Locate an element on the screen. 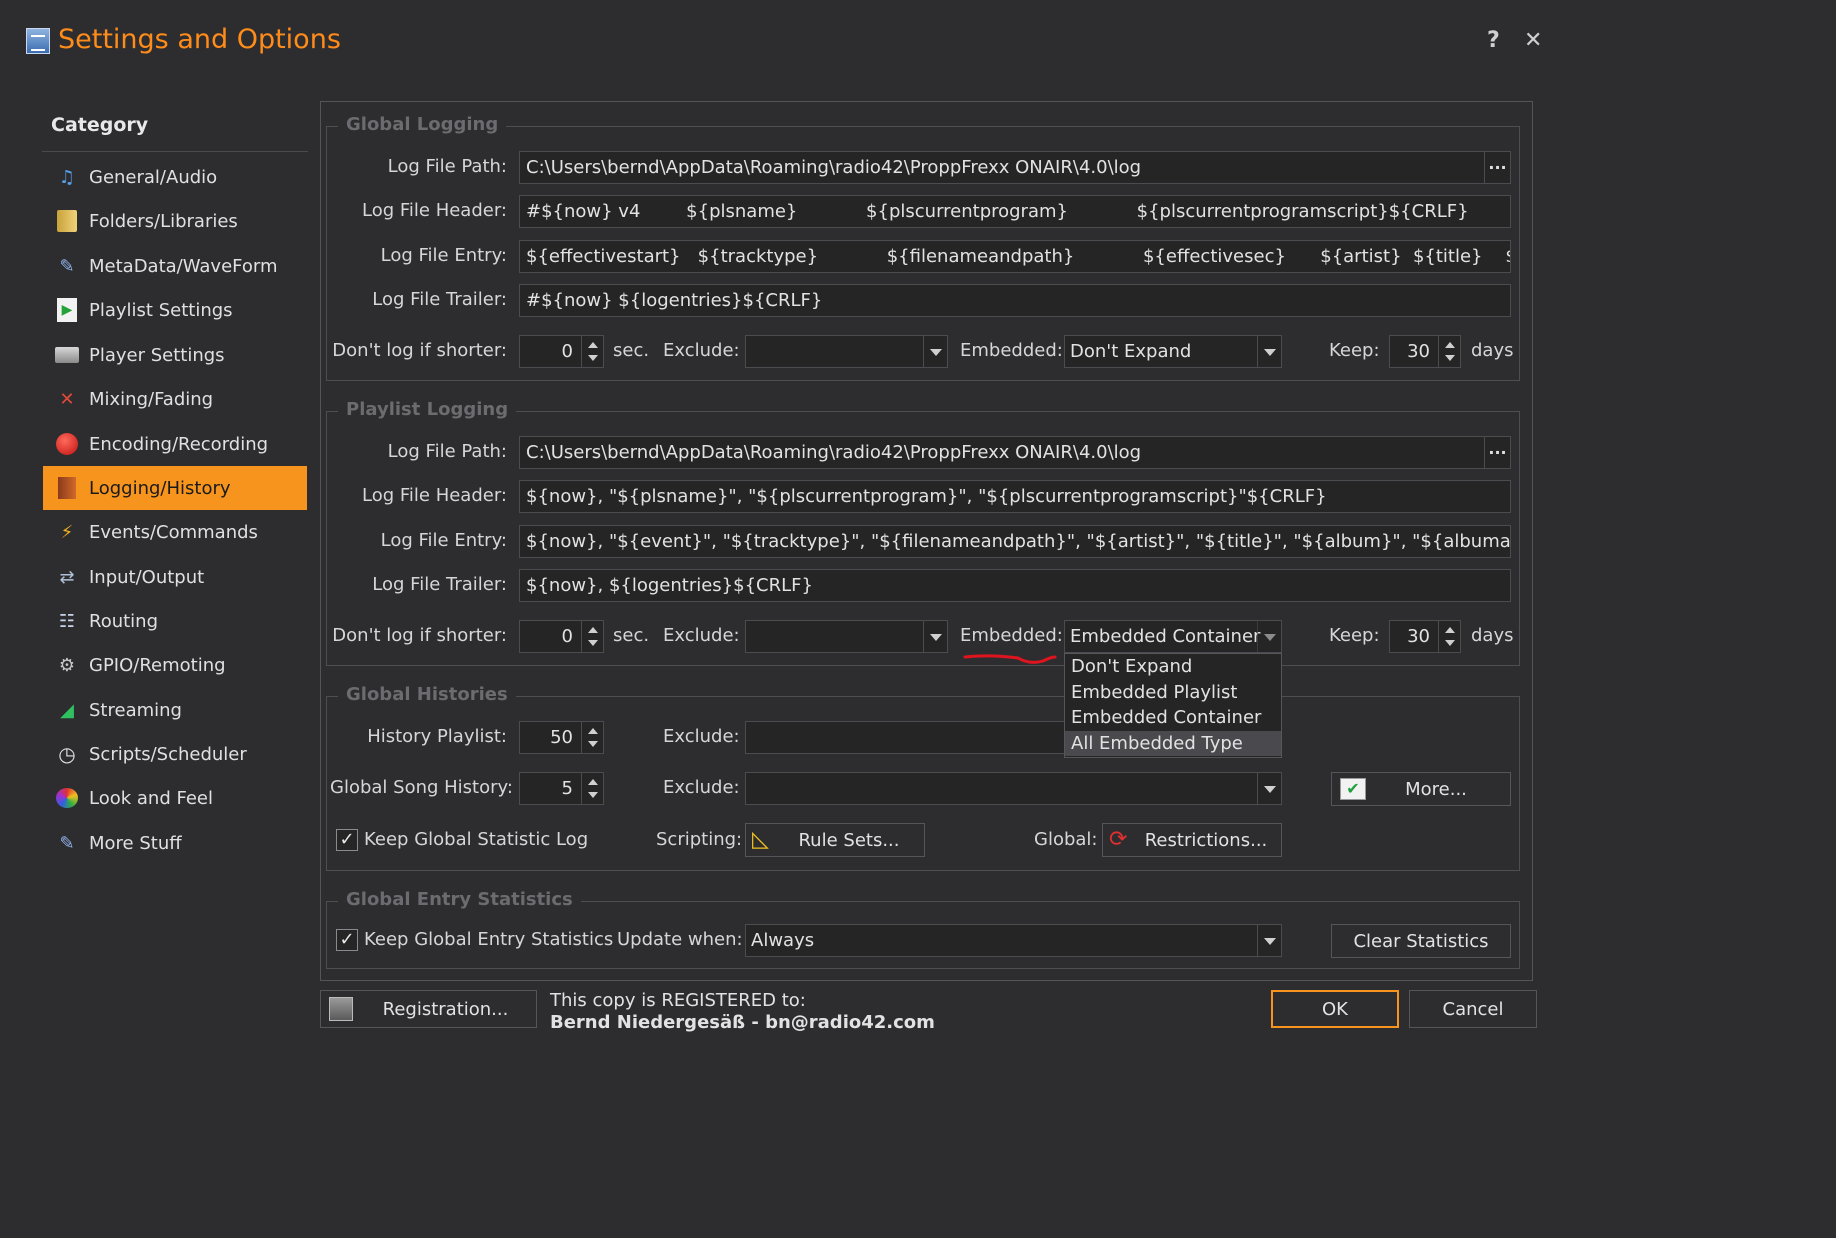 Image resolution: width=1836 pixels, height=1238 pixels. gl-trailer-value: #${now} ${logentries}${CRLF} is located at coordinates (674, 300).